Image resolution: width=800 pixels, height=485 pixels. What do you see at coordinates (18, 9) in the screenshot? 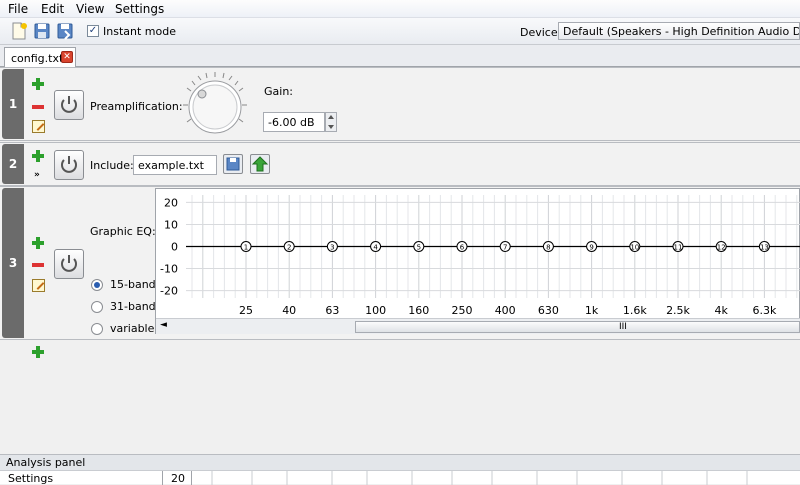
I see `menu-file: File` at bounding box center [18, 9].